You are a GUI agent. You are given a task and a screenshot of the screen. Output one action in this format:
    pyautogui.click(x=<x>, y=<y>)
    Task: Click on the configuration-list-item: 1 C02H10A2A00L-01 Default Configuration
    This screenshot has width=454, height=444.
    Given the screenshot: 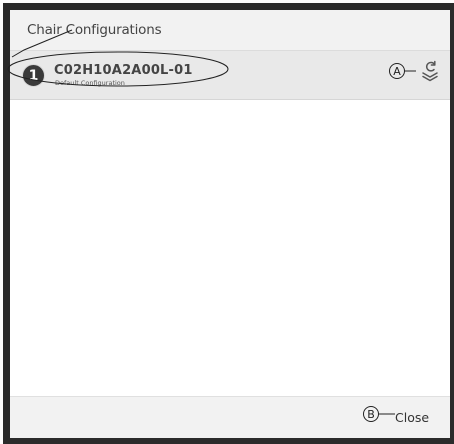 What is the action you would take?
    pyautogui.click(x=230, y=75)
    